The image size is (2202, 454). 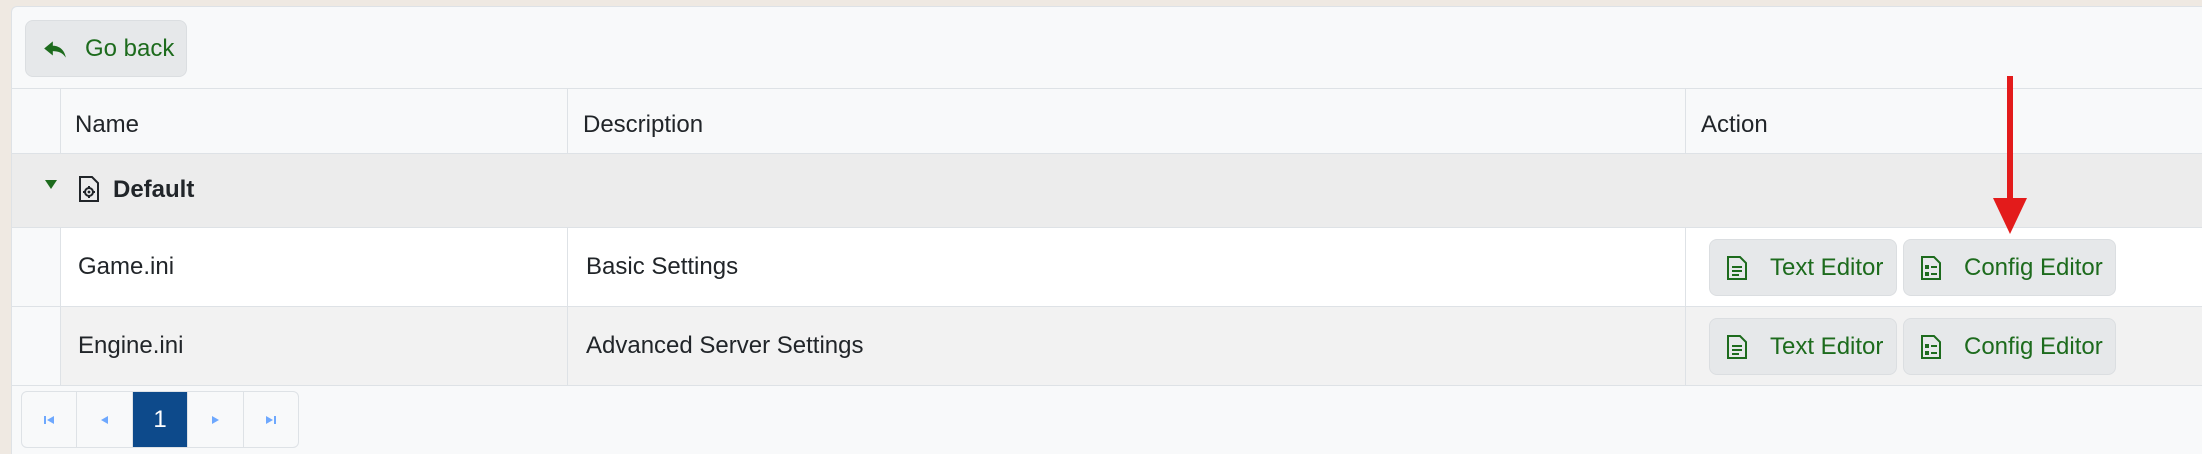 I want to click on row-description: Advanced Server Settings, so click(x=725, y=345).